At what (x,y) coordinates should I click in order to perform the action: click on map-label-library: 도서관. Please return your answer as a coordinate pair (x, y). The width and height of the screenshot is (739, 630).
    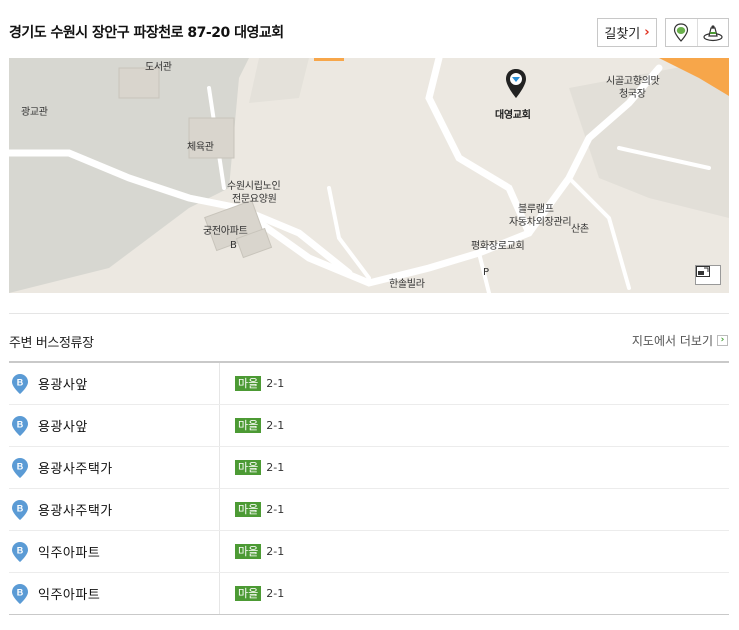
    Looking at the image, I should click on (158, 67).